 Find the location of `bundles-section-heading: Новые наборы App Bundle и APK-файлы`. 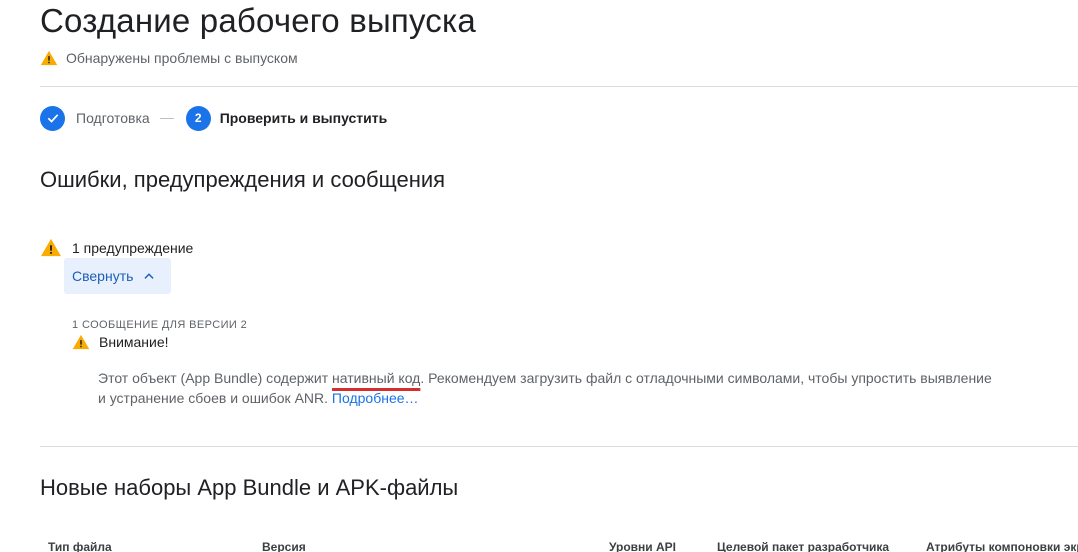

bundles-section-heading: Новые наборы App Bundle и APK-файлы is located at coordinates (249, 487).